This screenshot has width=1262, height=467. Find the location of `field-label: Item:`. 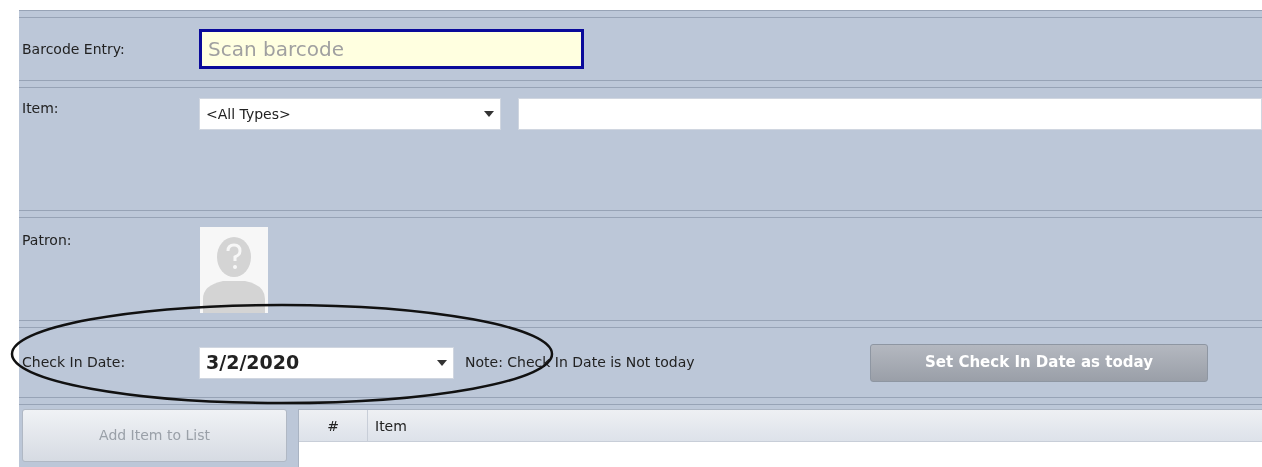

field-label: Item: is located at coordinates (40, 108).